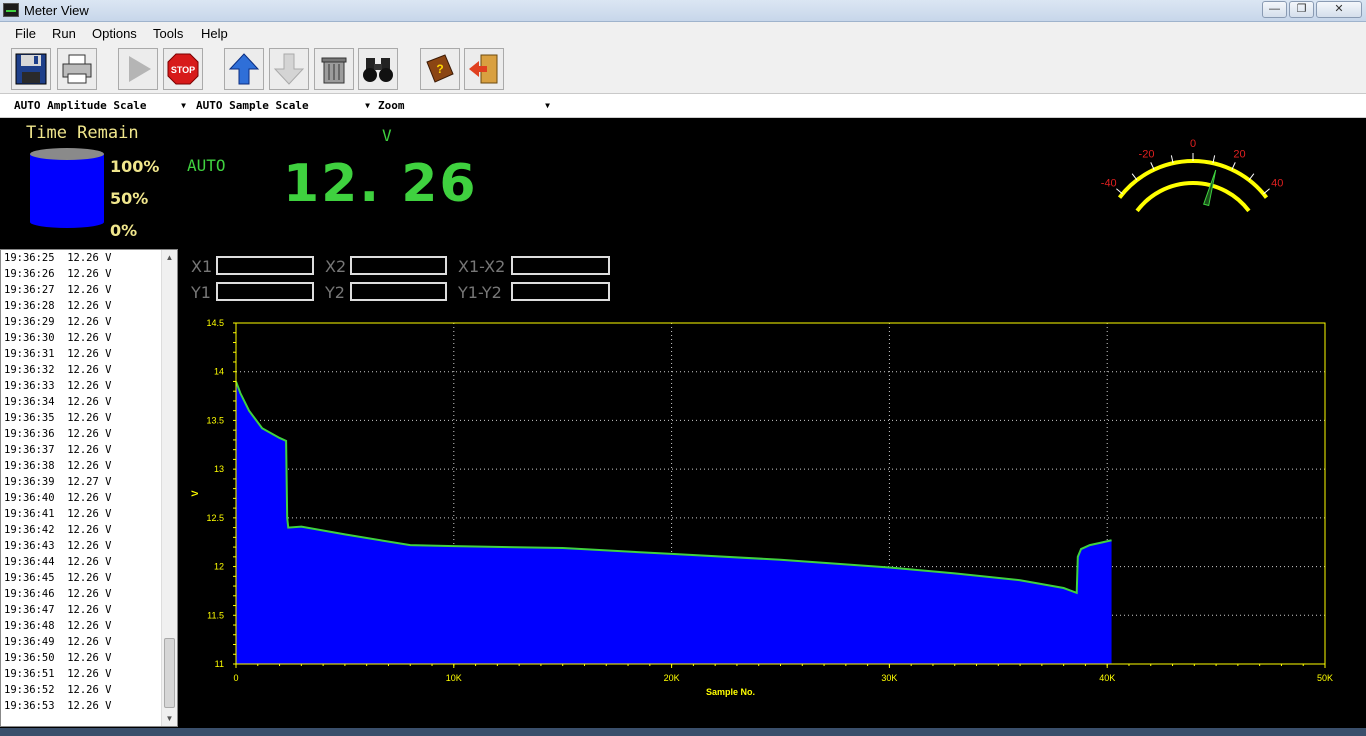 The image size is (1366, 736). What do you see at coordinates (89, 290) in the screenshot?
I see `log-row: 19:36:27 12.26 V` at bounding box center [89, 290].